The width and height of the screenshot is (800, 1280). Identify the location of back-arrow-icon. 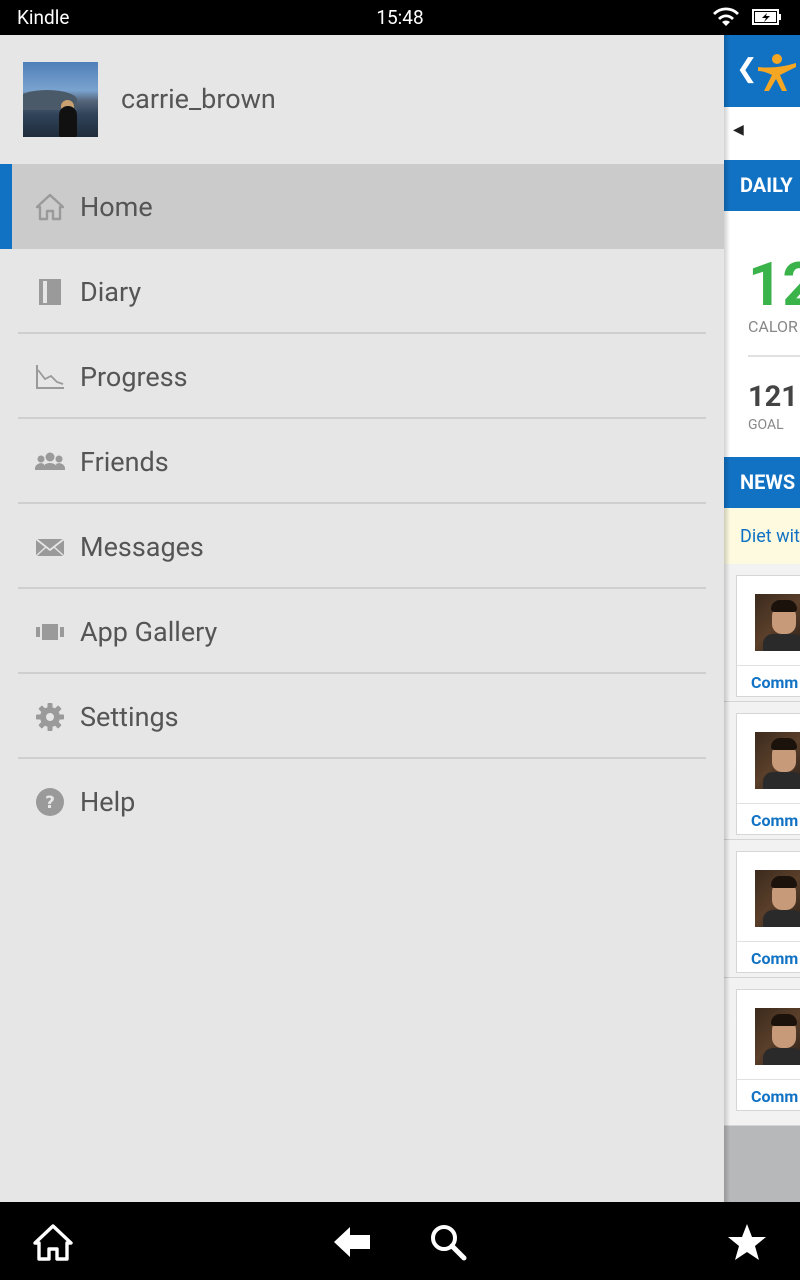
(352, 1242).